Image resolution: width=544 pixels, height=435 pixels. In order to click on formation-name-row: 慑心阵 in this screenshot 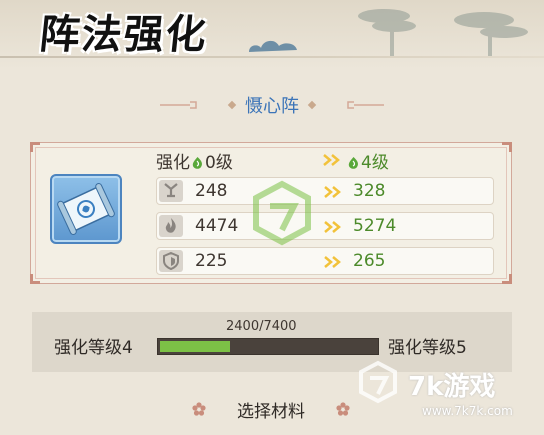, I will do `click(272, 105)`.